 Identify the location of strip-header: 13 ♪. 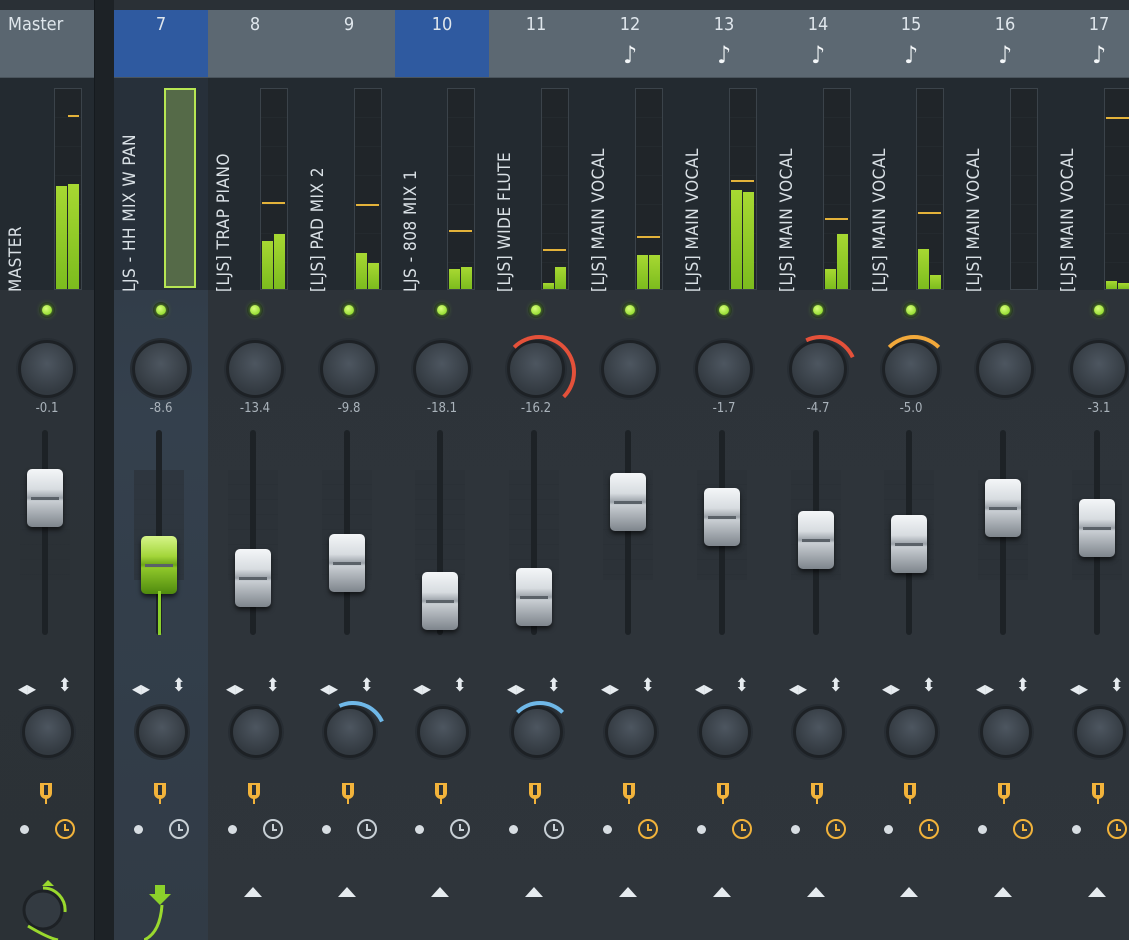
(724, 44).